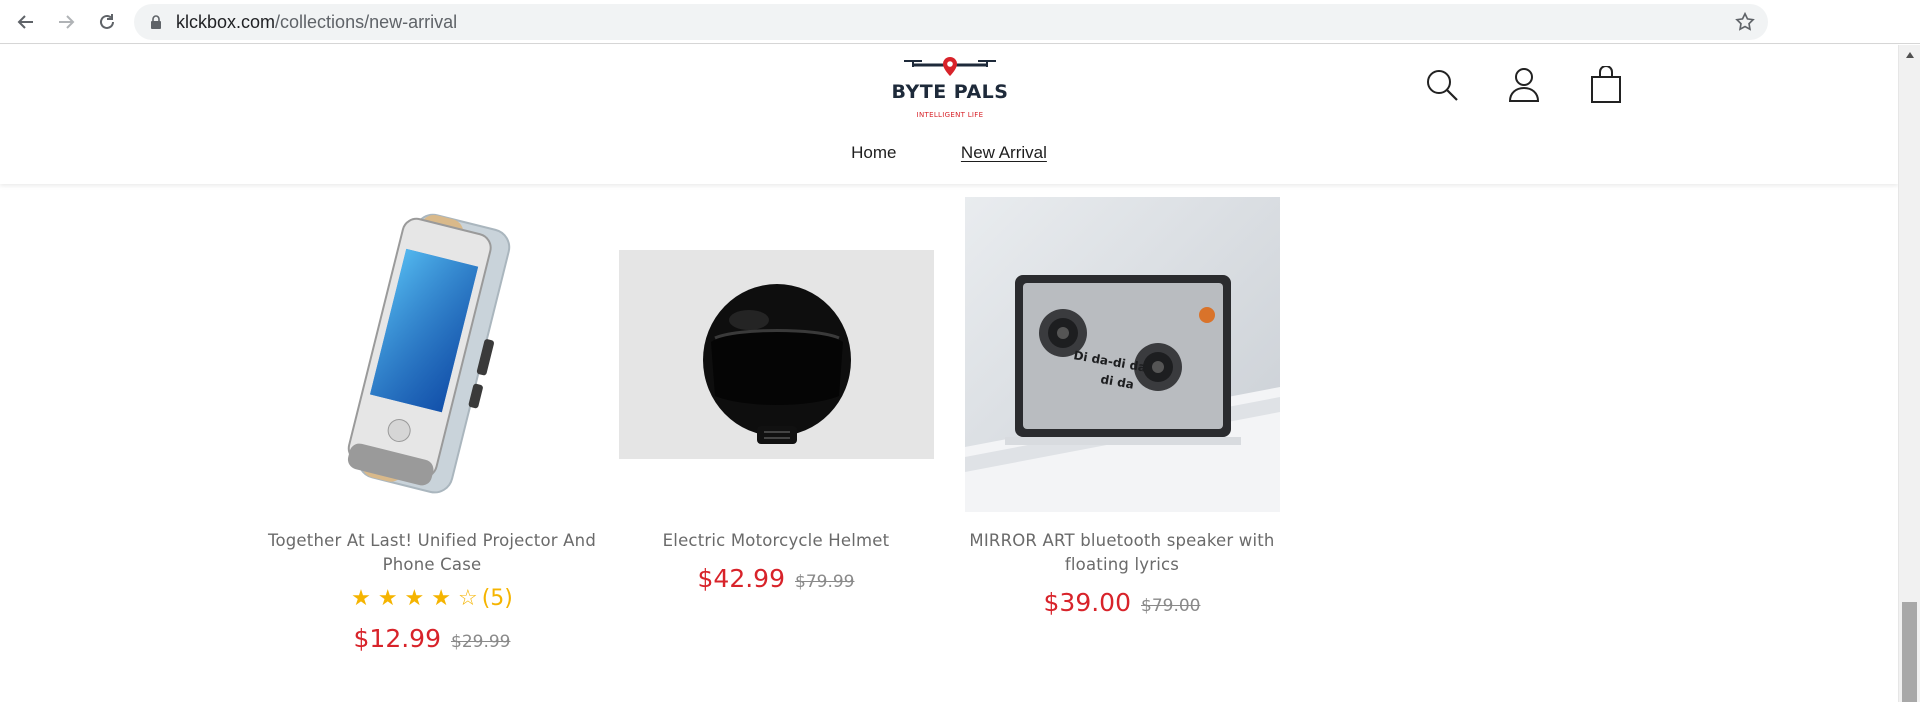  What do you see at coordinates (741, 578) in the screenshot?
I see `sale-price: $42.99` at bounding box center [741, 578].